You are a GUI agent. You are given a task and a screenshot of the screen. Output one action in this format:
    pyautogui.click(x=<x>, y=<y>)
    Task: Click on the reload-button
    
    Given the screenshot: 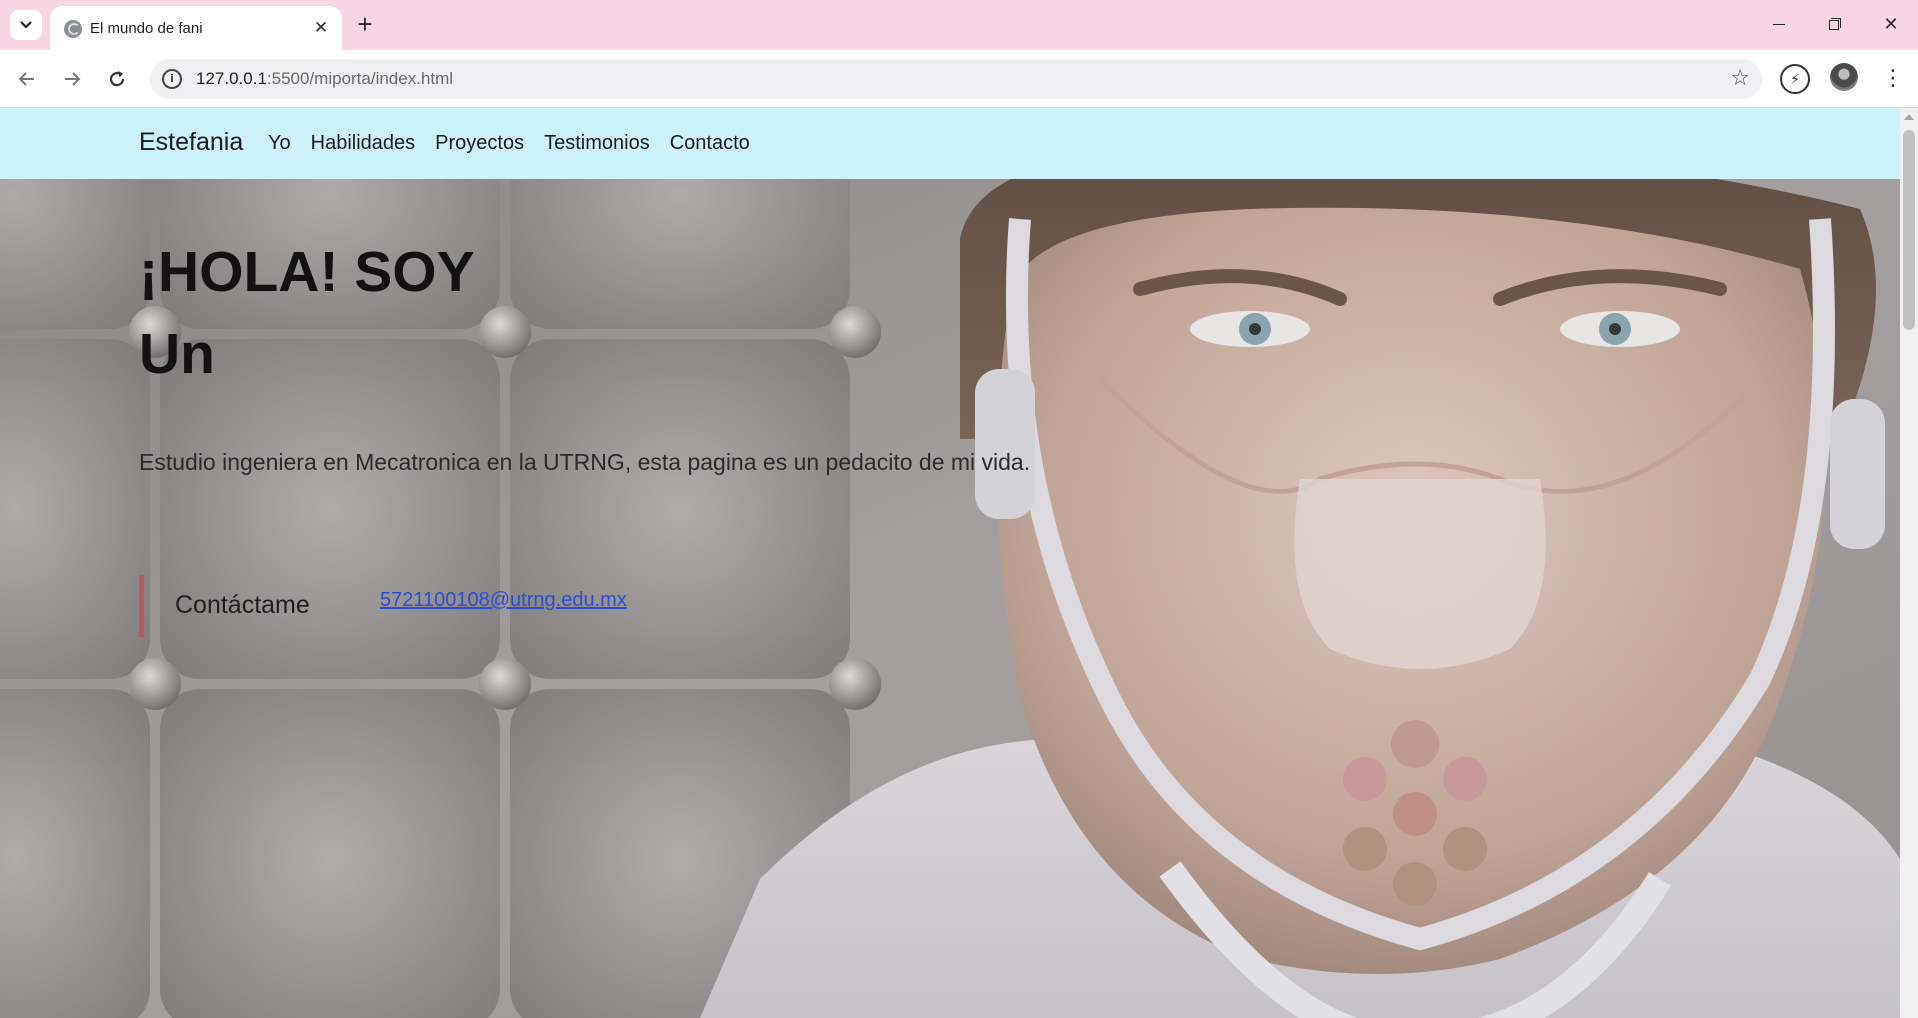 What is the action you would take?
    pyautogui.click(x=117, y=79)
    